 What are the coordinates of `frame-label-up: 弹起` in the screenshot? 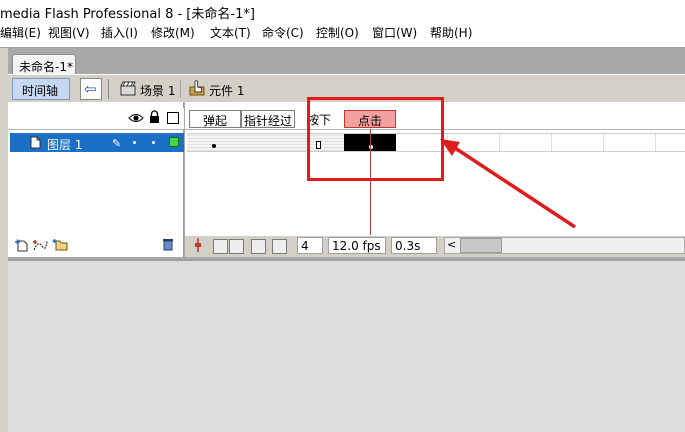 It's located at (215, 119).